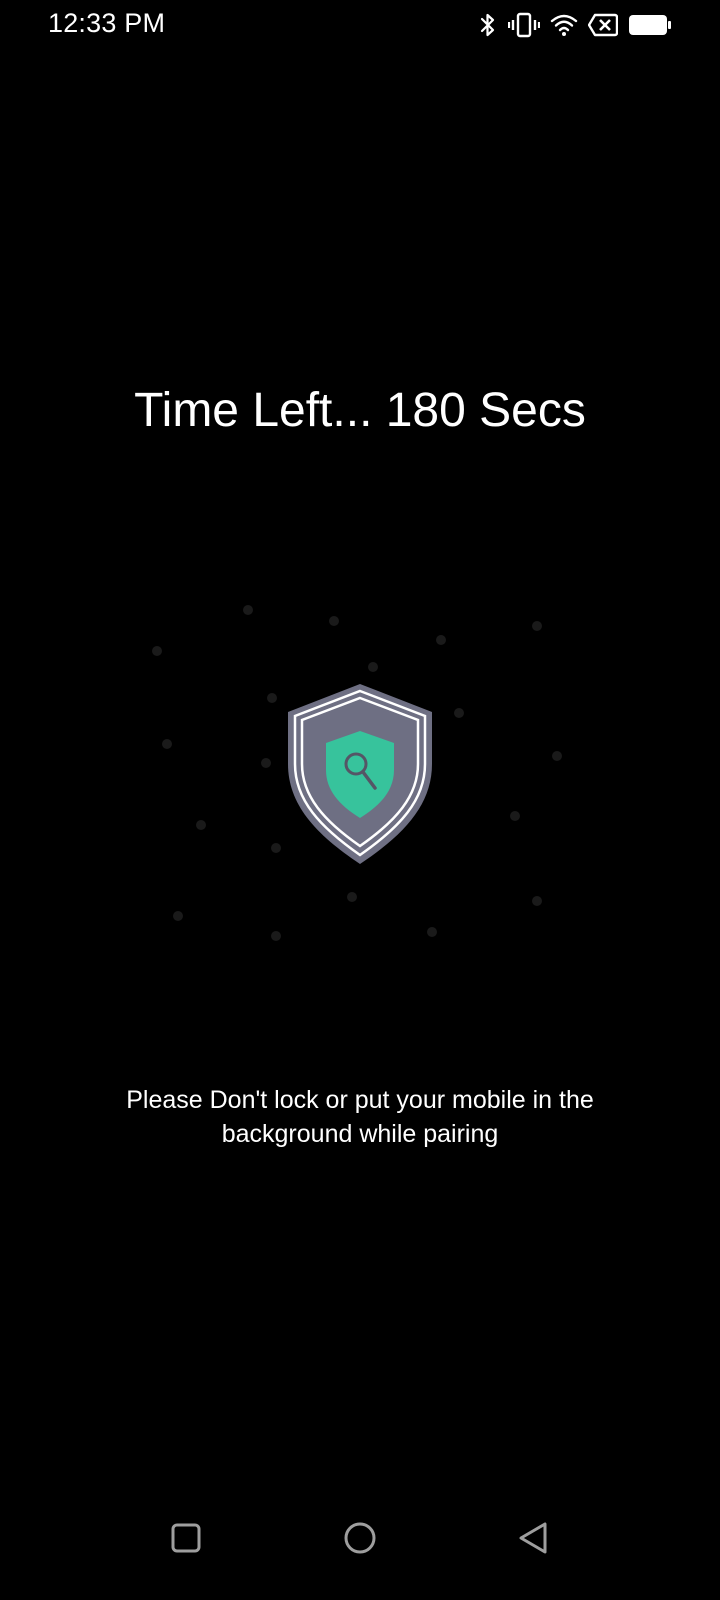 Image resolution: width=720 pixels, height=1600 pixels. What do you see at coordinates (107, 23) in the screenshot?
I see `status-time: 12:33 PM` at bounding box center [107, 23].